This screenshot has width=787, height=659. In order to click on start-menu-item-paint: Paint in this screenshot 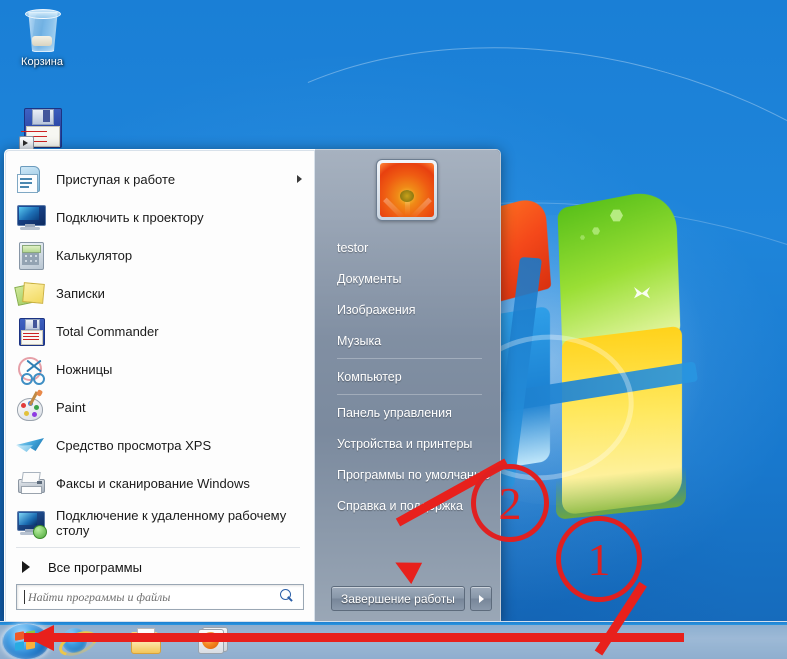, I will do `click(161, 407)`.